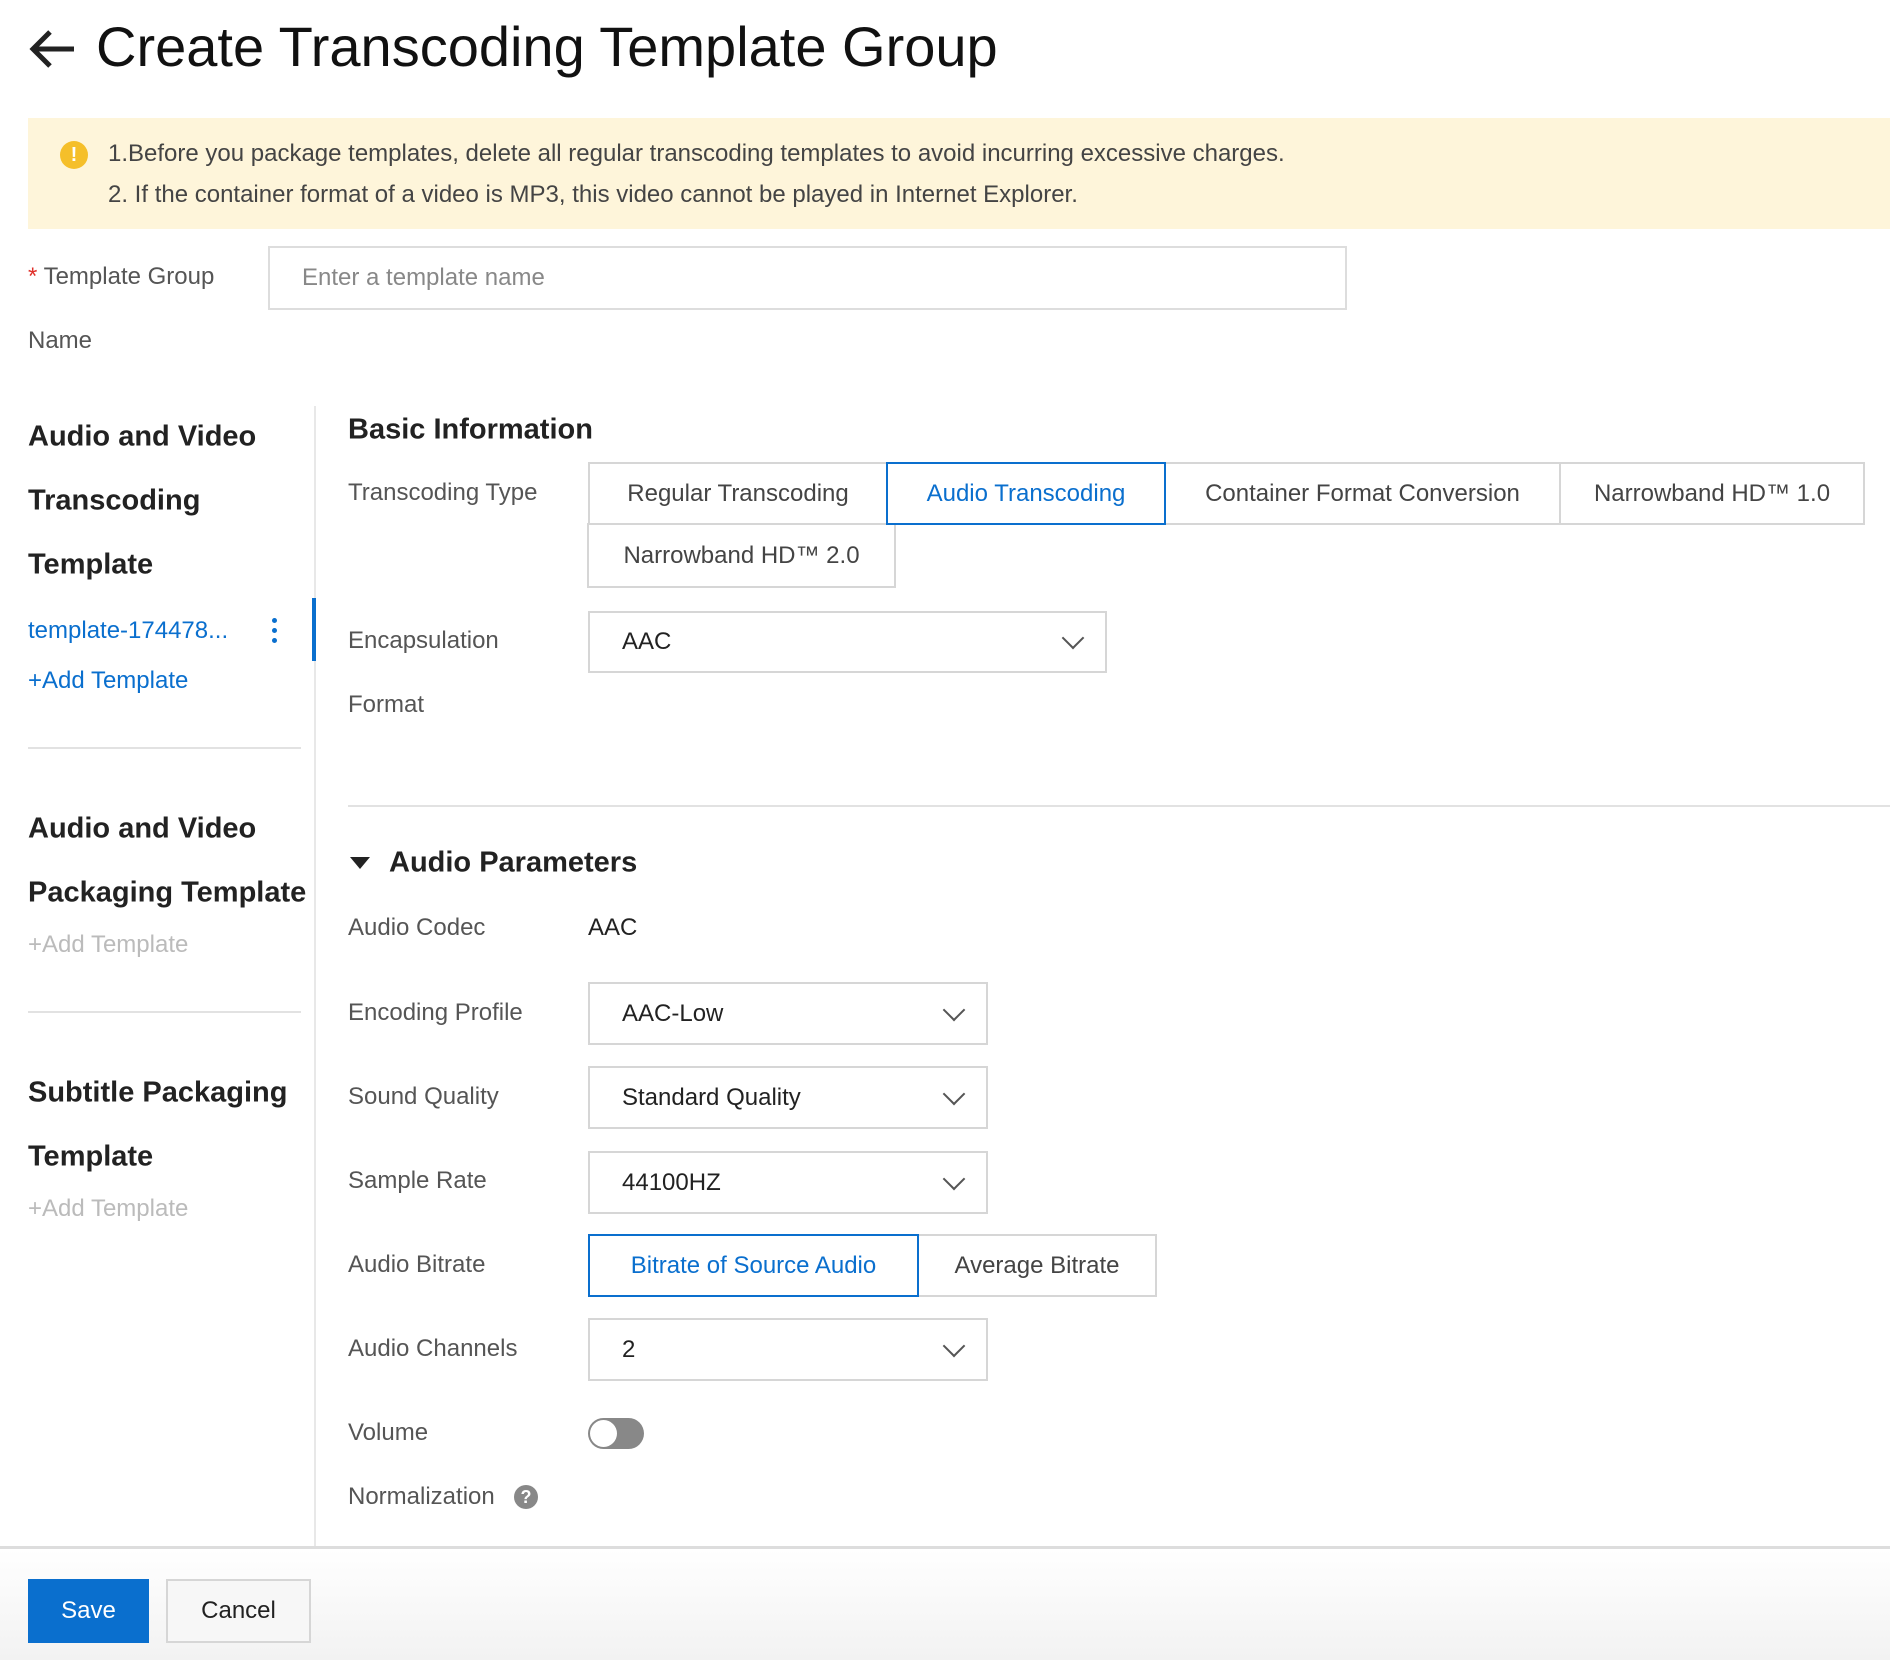  I want to click on required-mark: *, so click(33, 276).